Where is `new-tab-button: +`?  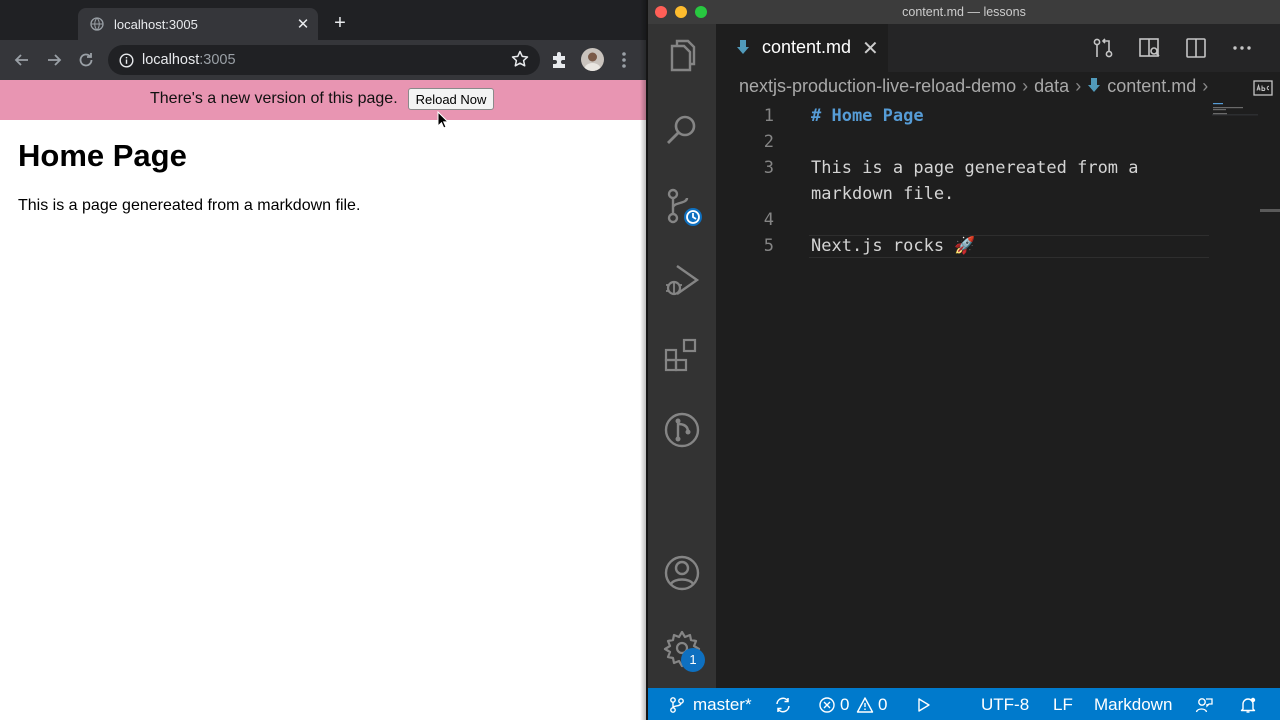 new-tab-button: + is located at coordinates (340, 23).